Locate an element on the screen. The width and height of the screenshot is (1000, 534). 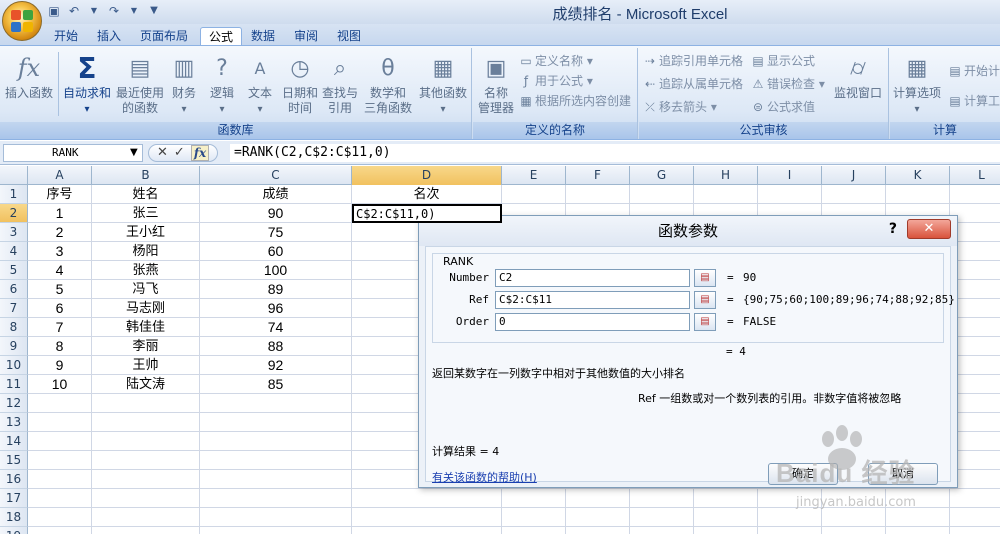
table-cell: 10 is located at coordinates (60, 384).